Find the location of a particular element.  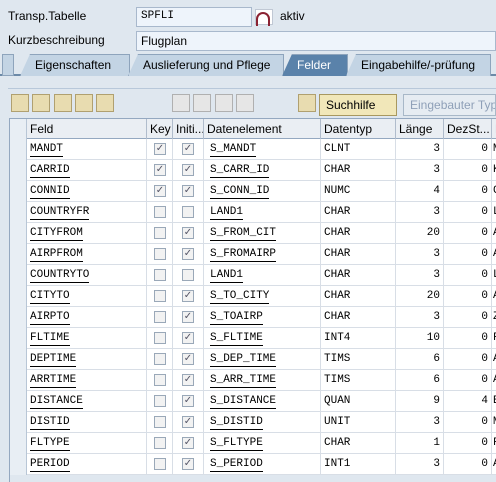

tab-felder: Felder is located at coordinates (315, 65).